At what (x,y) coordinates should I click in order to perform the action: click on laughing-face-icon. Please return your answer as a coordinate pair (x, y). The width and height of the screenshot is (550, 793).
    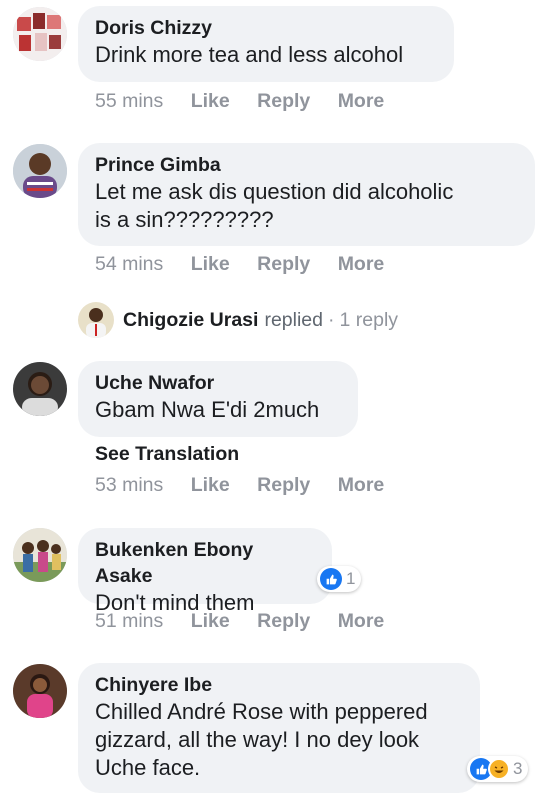
    Looking at the image, I should click on (499, 769).